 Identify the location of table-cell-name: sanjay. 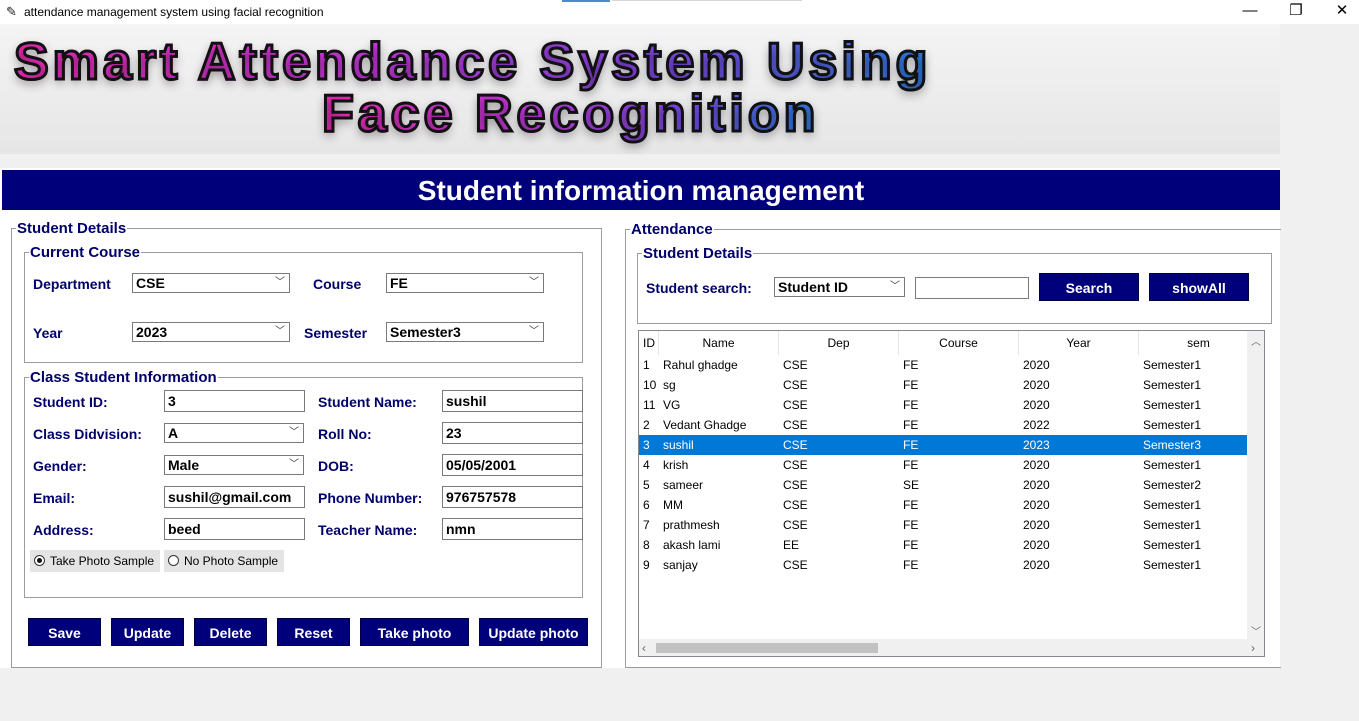
(680, 565).